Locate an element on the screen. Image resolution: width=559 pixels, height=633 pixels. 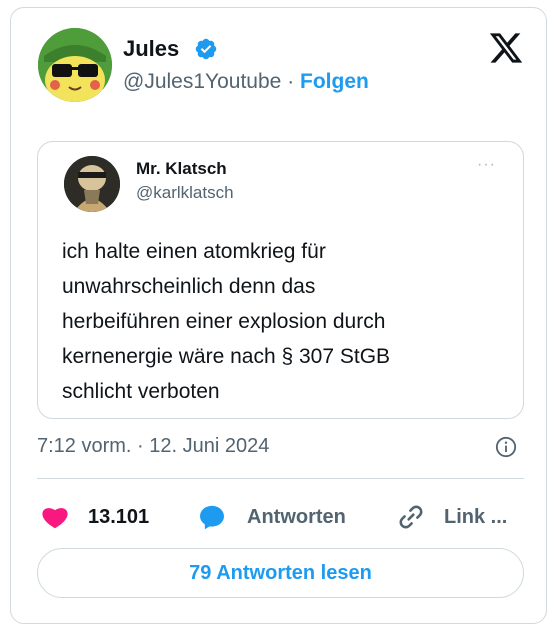
author-avatar is located at coordinates (75, 65).